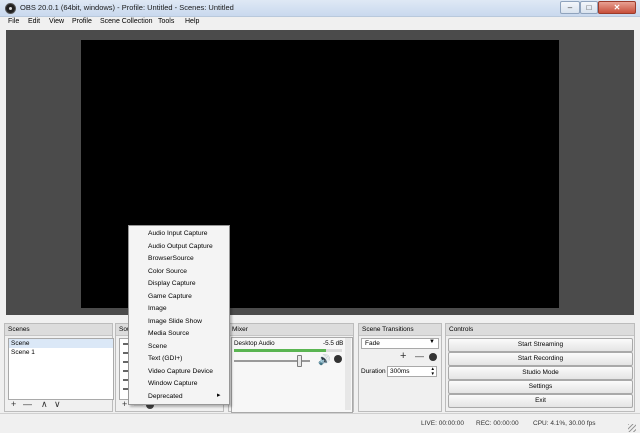  Describe the element at coordinates (497, 423) in the screenshot. I see `rec-status: REC: 00:00:00` at that location.